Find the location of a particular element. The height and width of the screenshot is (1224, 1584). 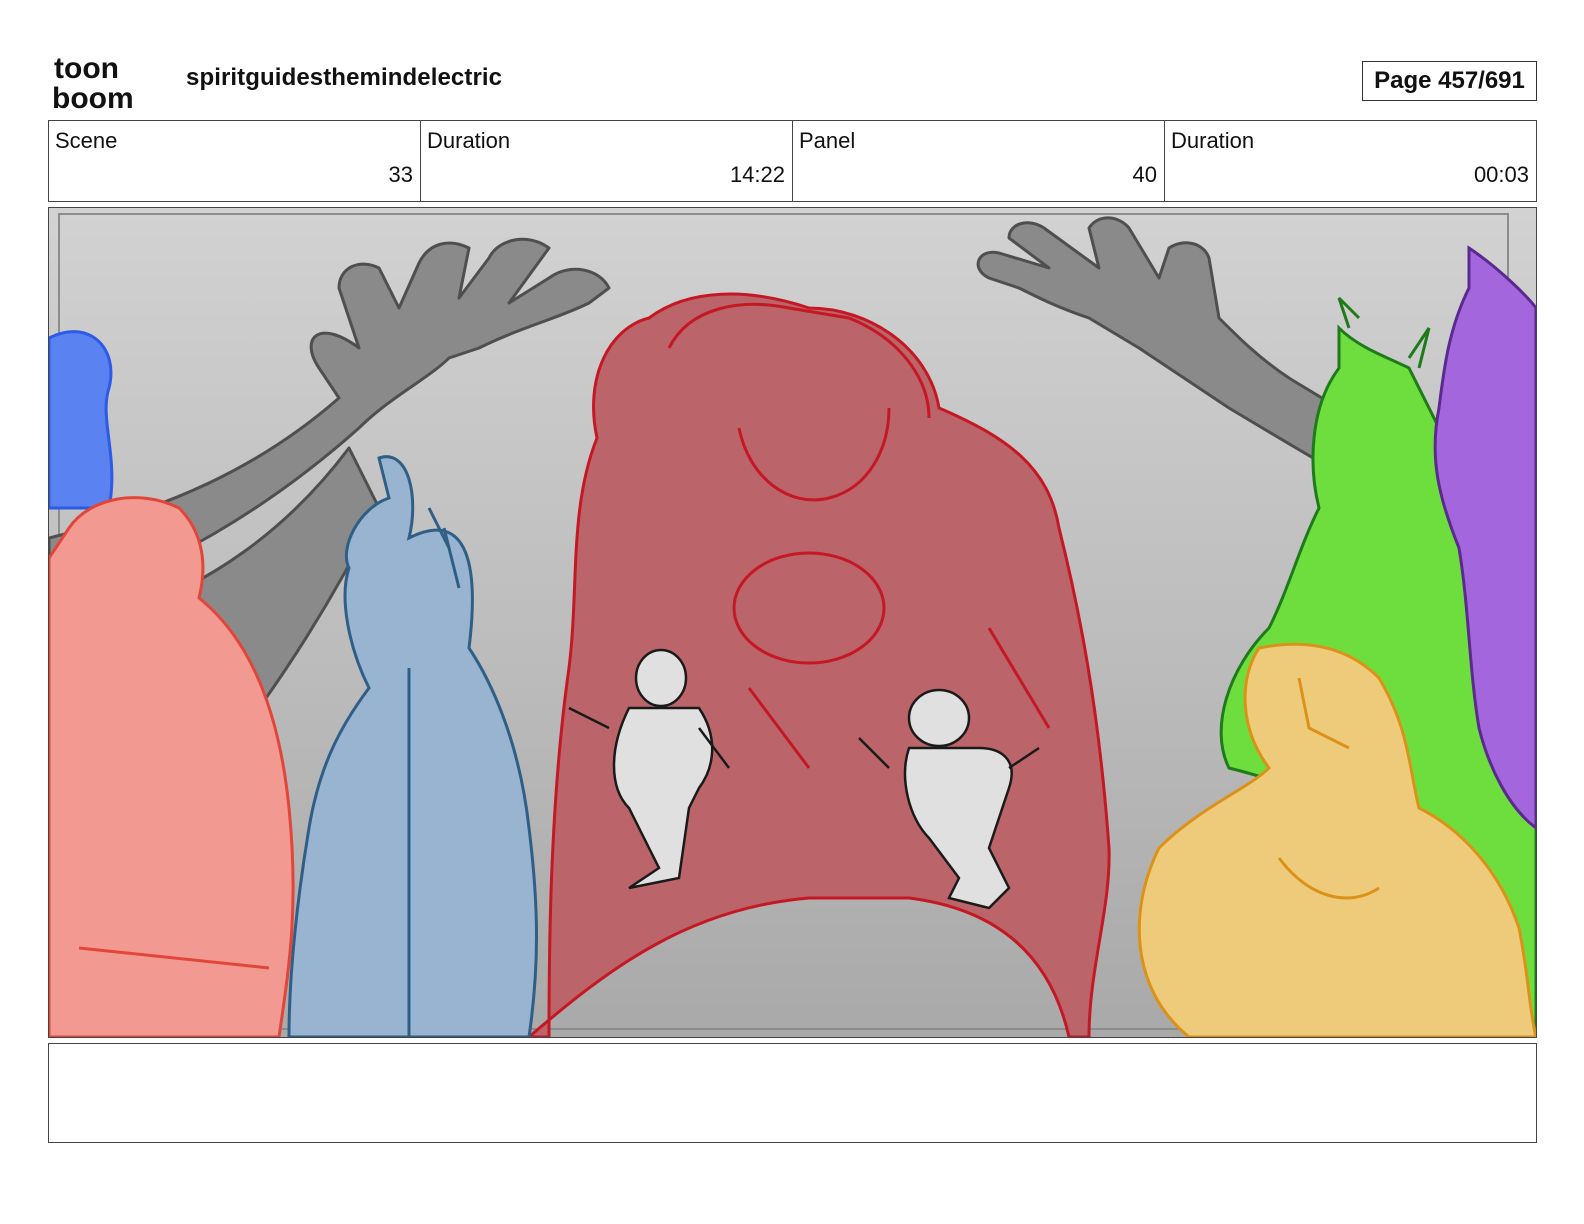

panel-value: 40 is located at coordinates (1144, 174).